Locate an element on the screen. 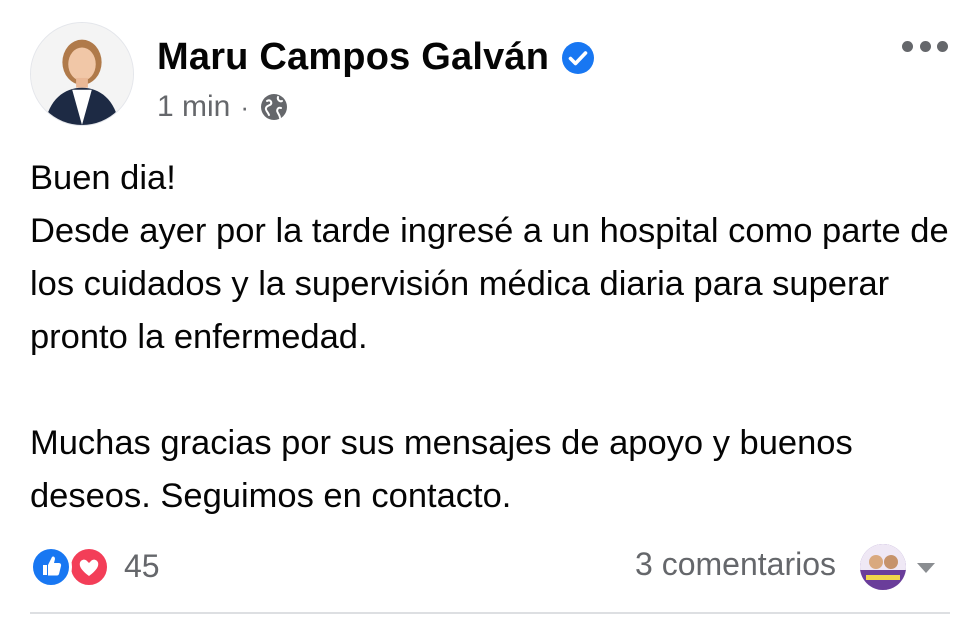 The height and width of the screenshot is (617, 980). love-icon is located at coordinates (89, 567).